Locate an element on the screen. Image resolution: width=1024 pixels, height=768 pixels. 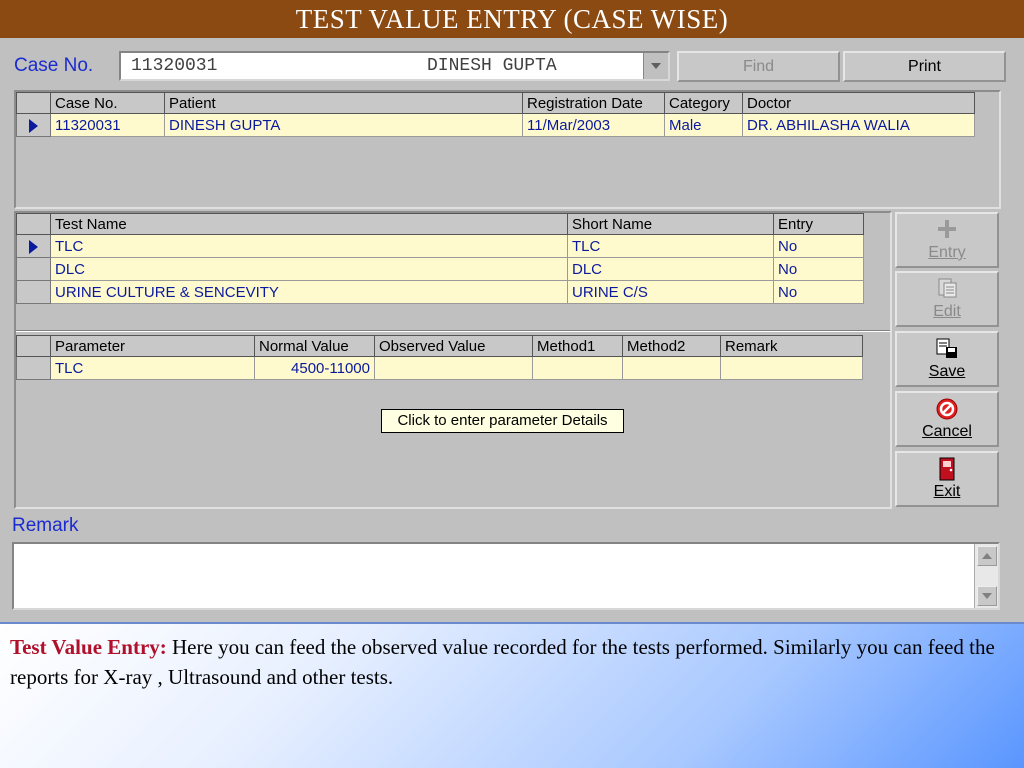
remark-scrollbar is located at coordinates (986, 576).